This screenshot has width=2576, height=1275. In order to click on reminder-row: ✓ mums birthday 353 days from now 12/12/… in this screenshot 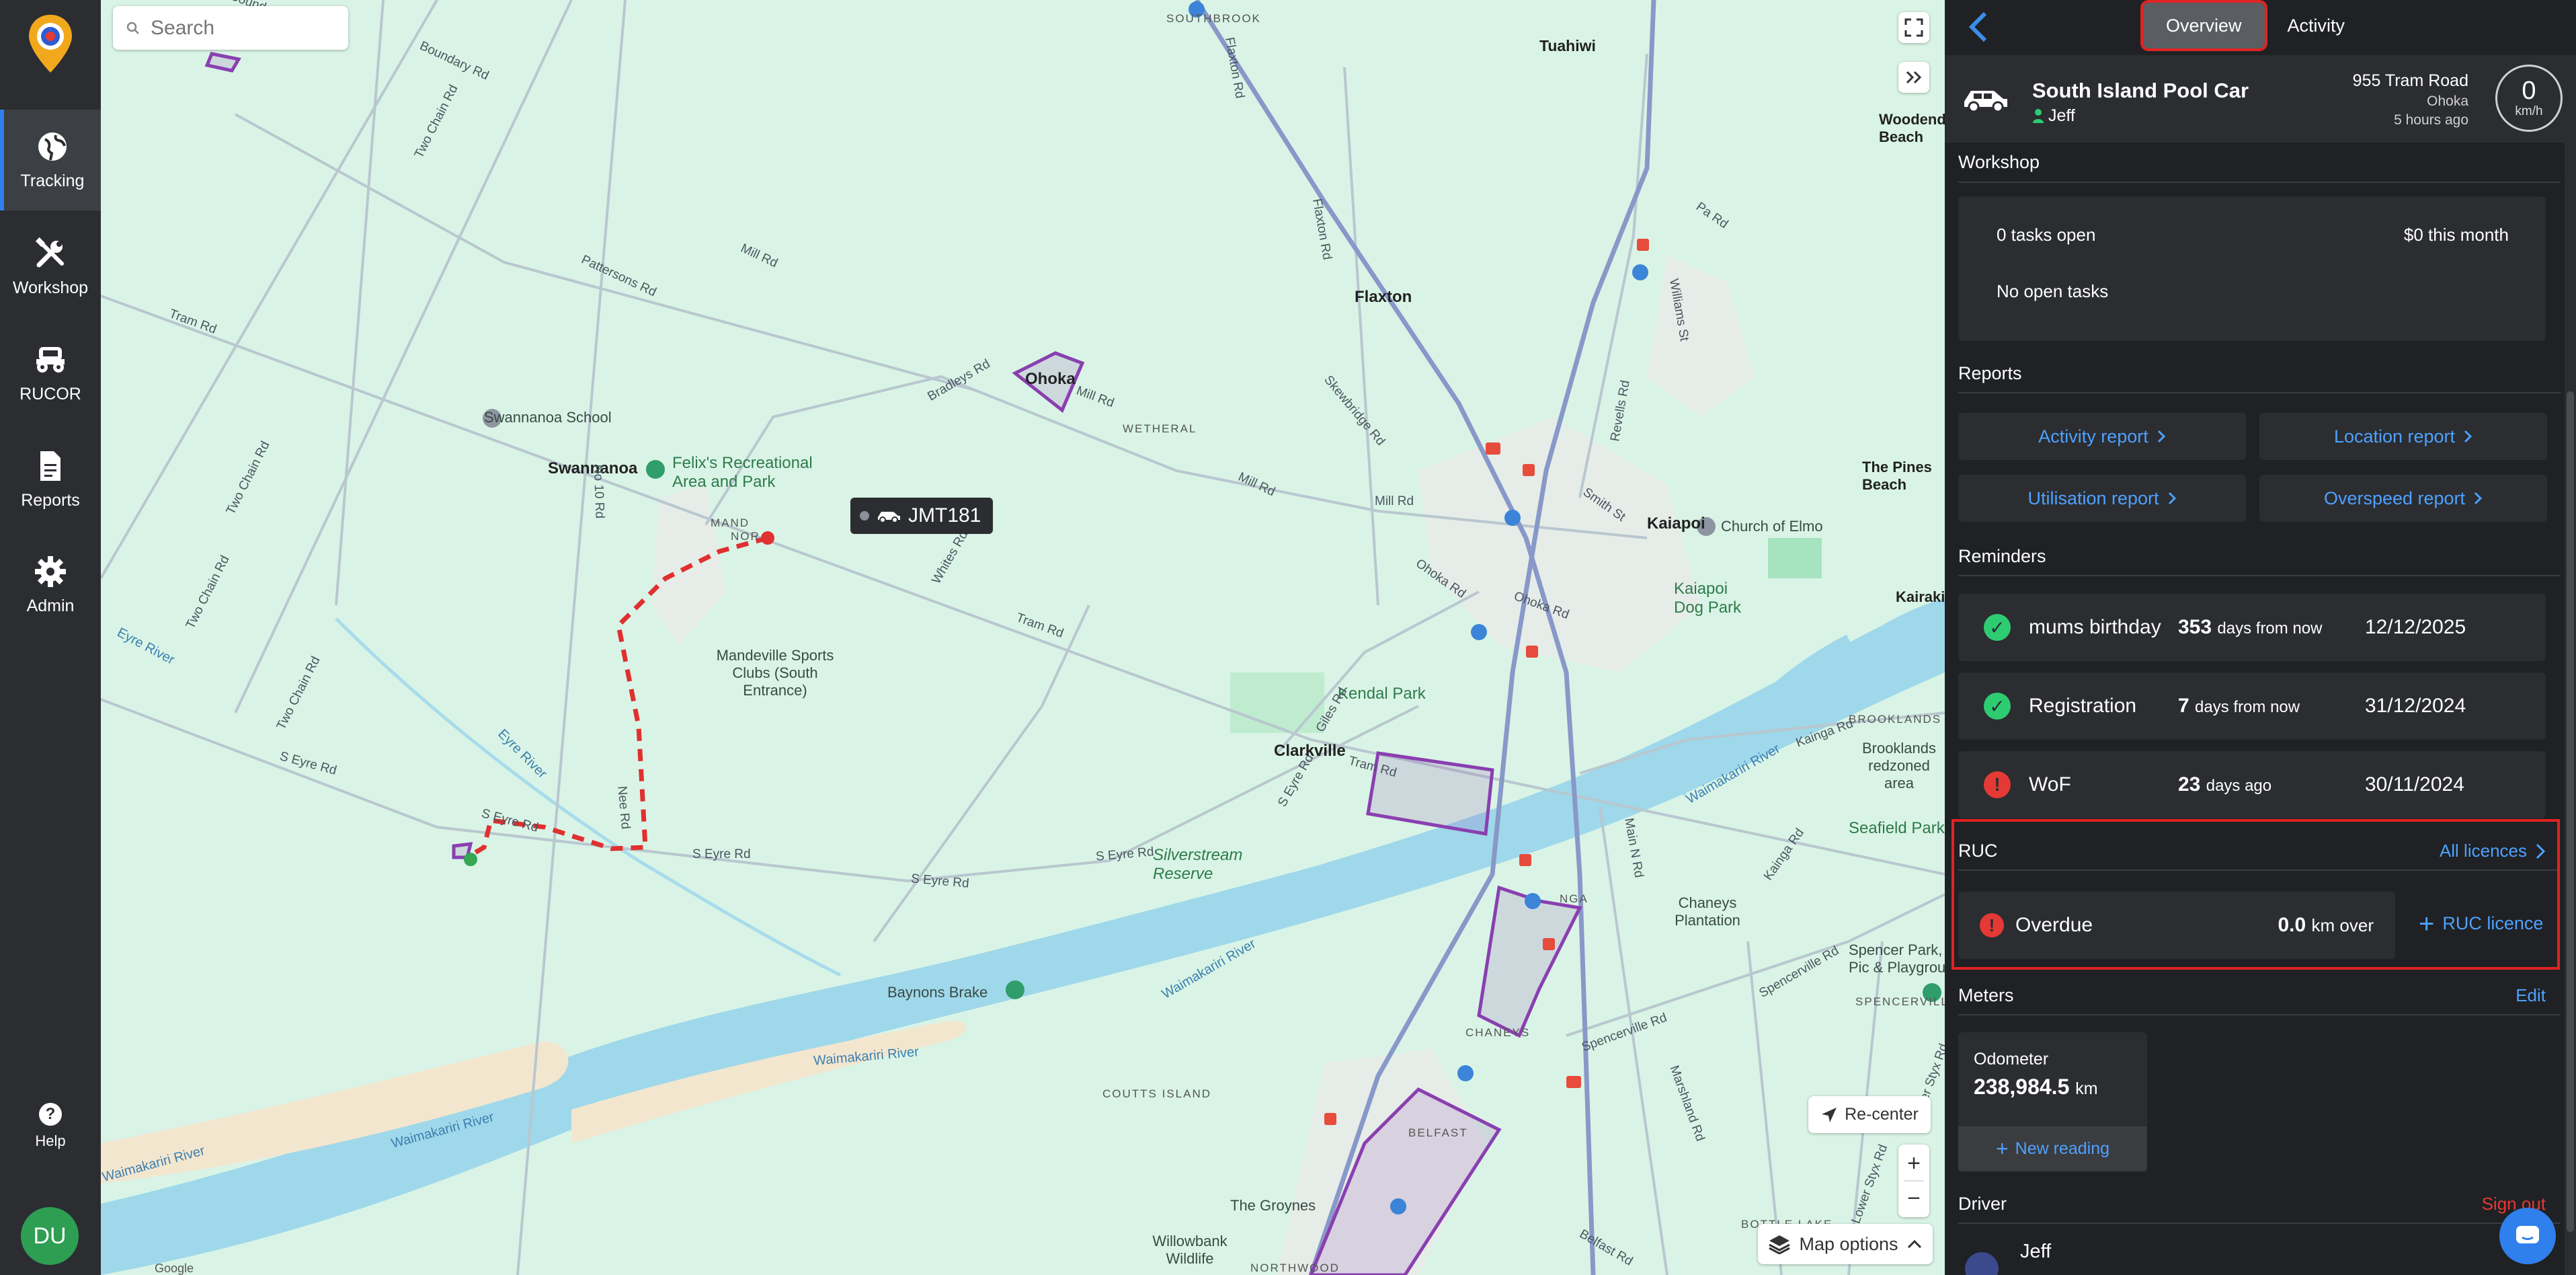, I will do `click(2252, 627)`.